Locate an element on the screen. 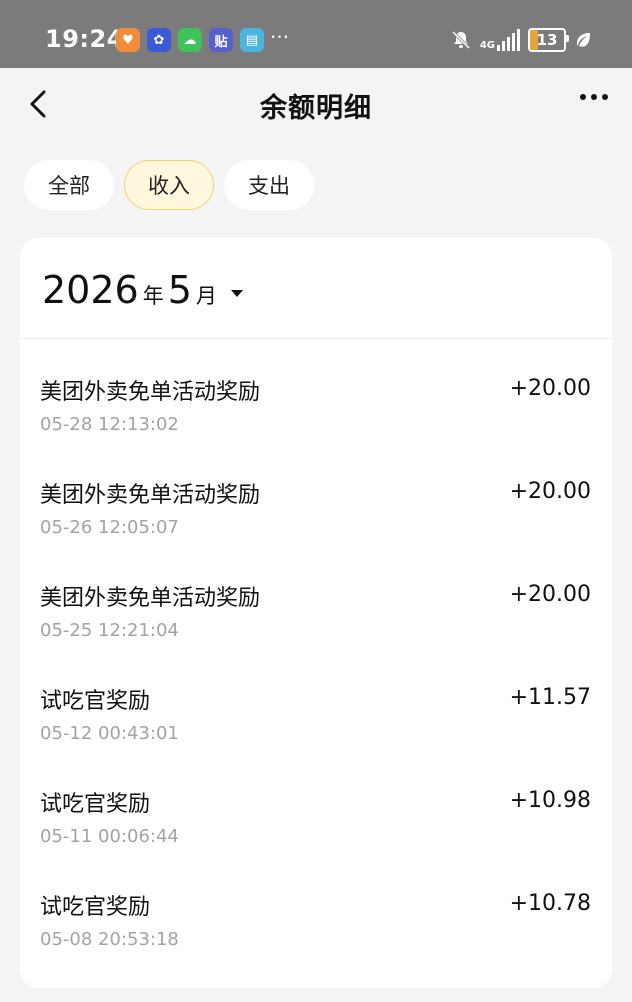  list-item: 试吃官奖励 05-08 20:53:18 +10.78 is located at coordinates (316, 938).